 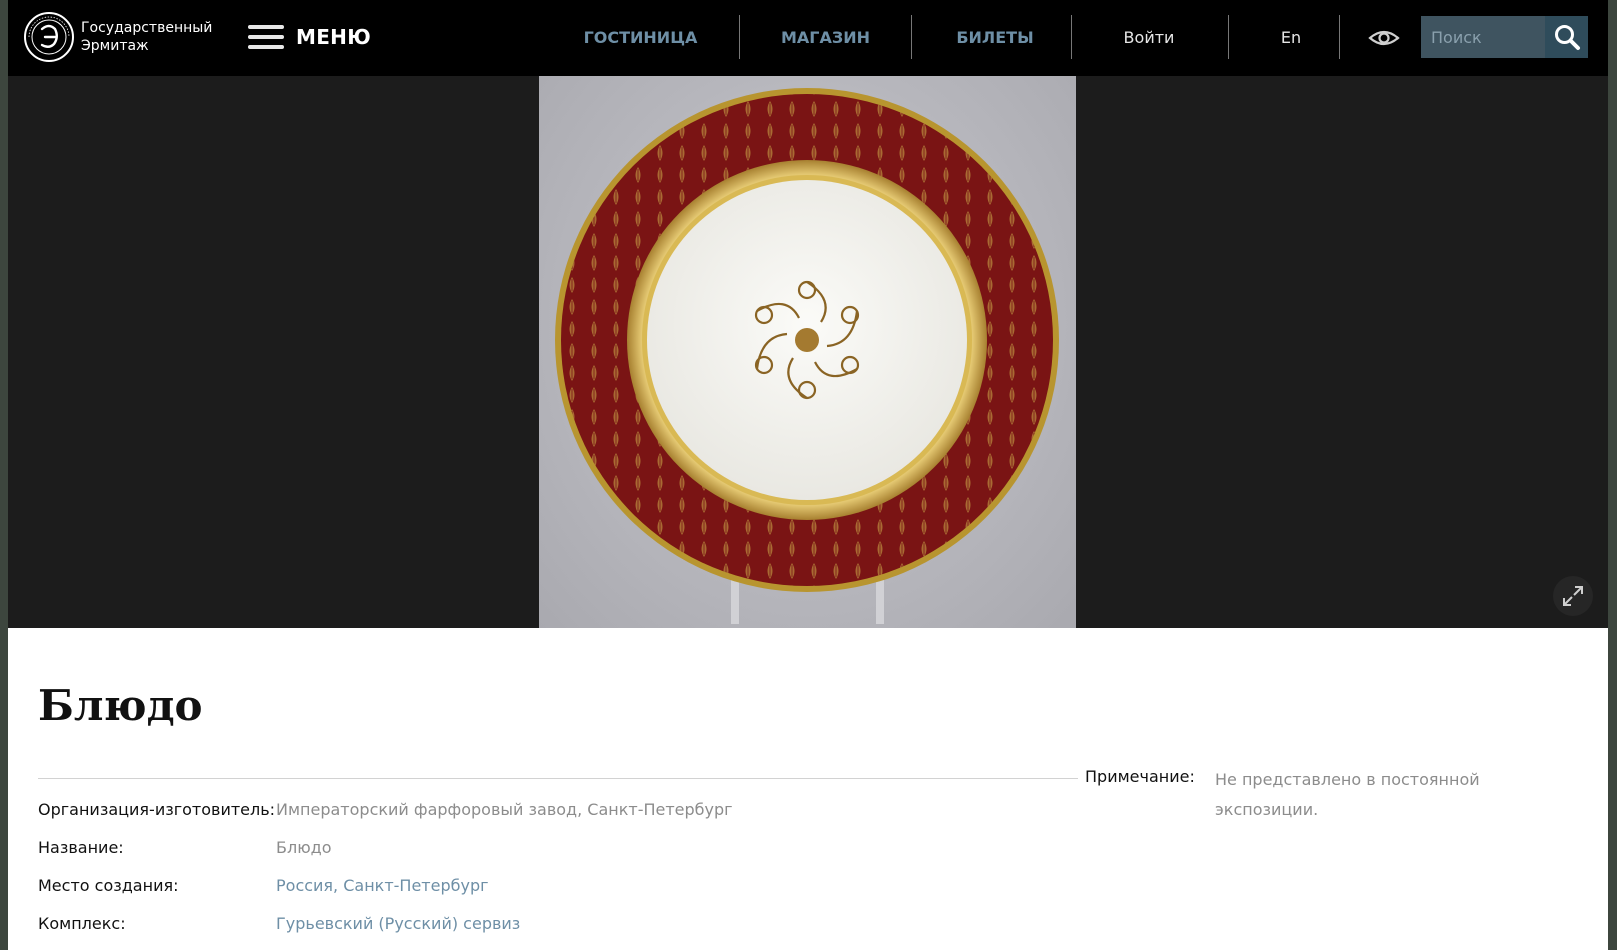 What do you see at coordinates (120, 705) in the screenshot?
I see `artwork-title: Блюдо` at bounding box center [120, 705].